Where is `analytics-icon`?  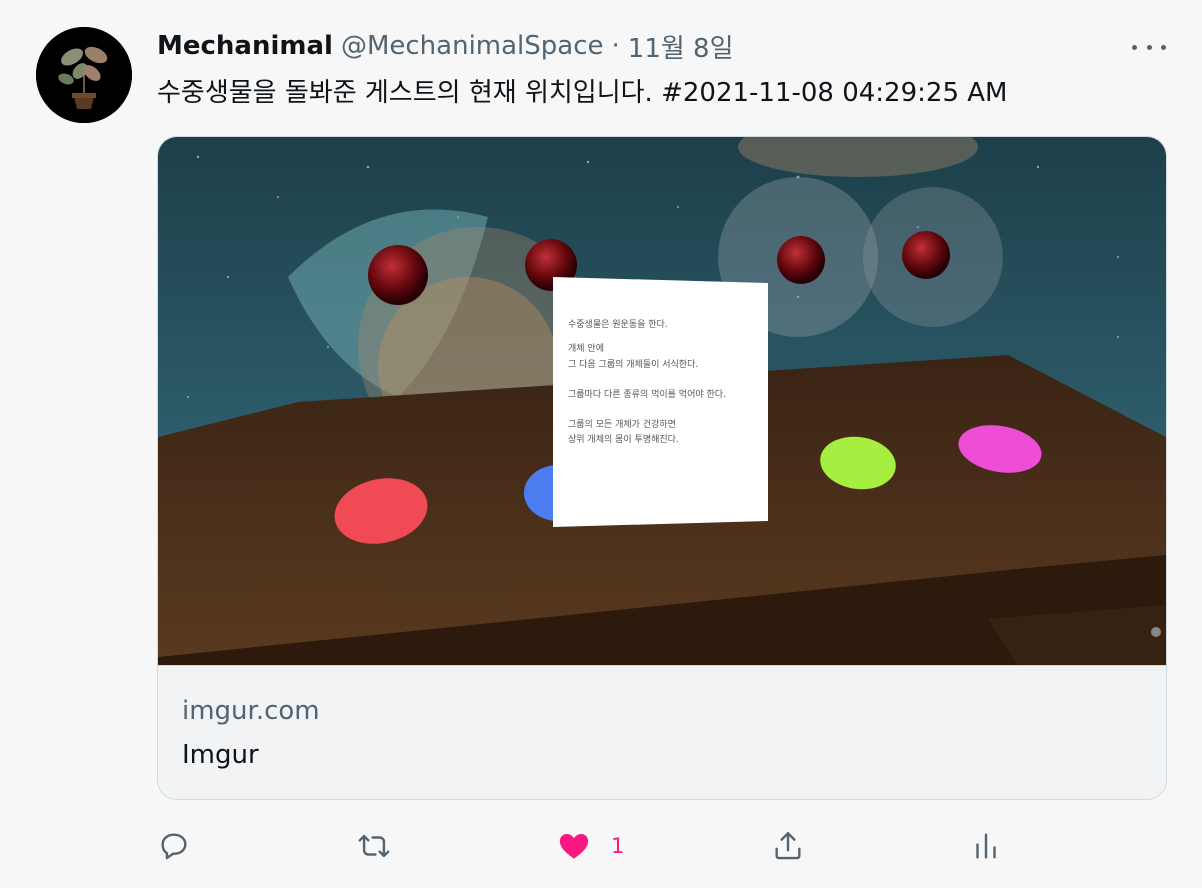
analytics-icon is located at coordinates (986, 846).